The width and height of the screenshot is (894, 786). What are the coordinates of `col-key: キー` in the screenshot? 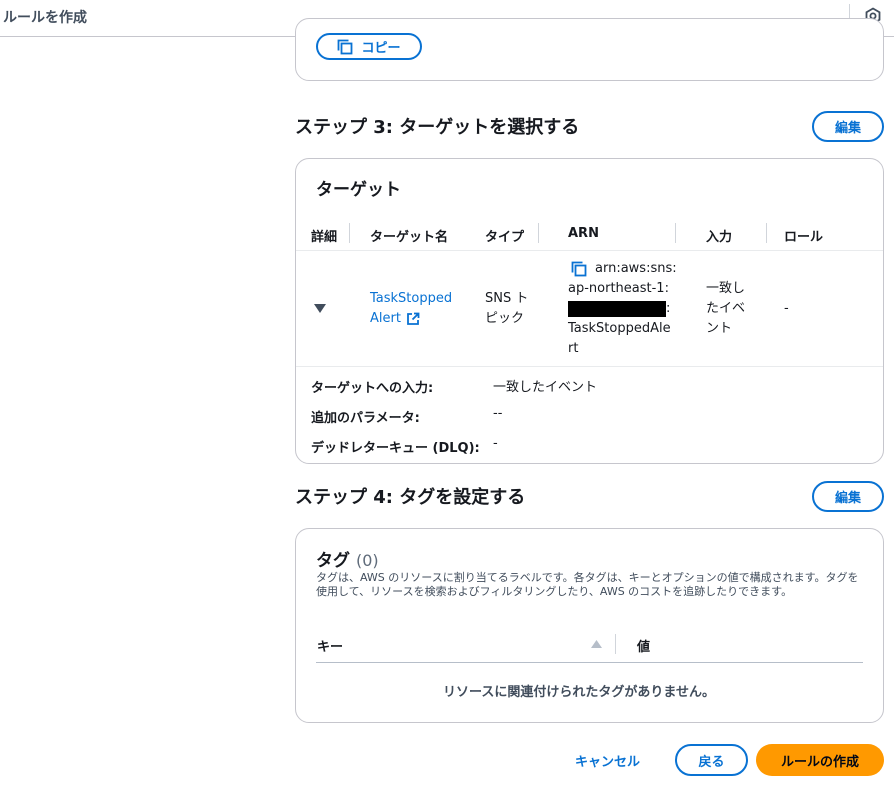 It's located at (330, 645).